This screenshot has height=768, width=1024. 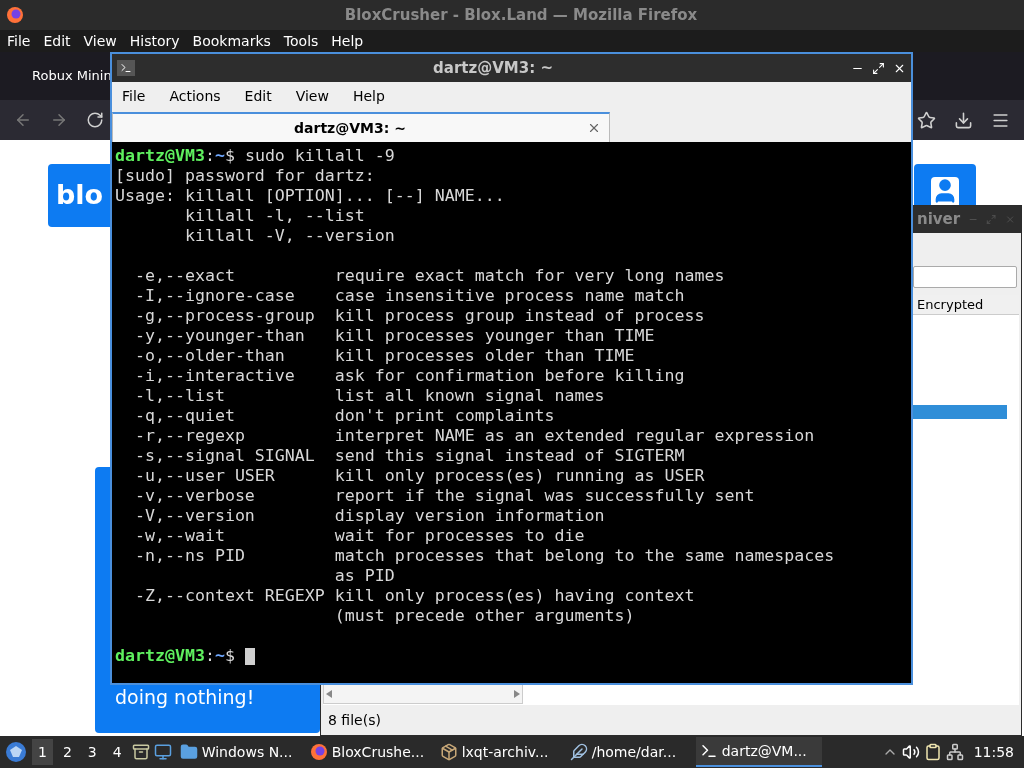 What do you see at coordinates (80, 195) in the screenshot?
I see `logo-text: blo` at bounding box center [80, 195].